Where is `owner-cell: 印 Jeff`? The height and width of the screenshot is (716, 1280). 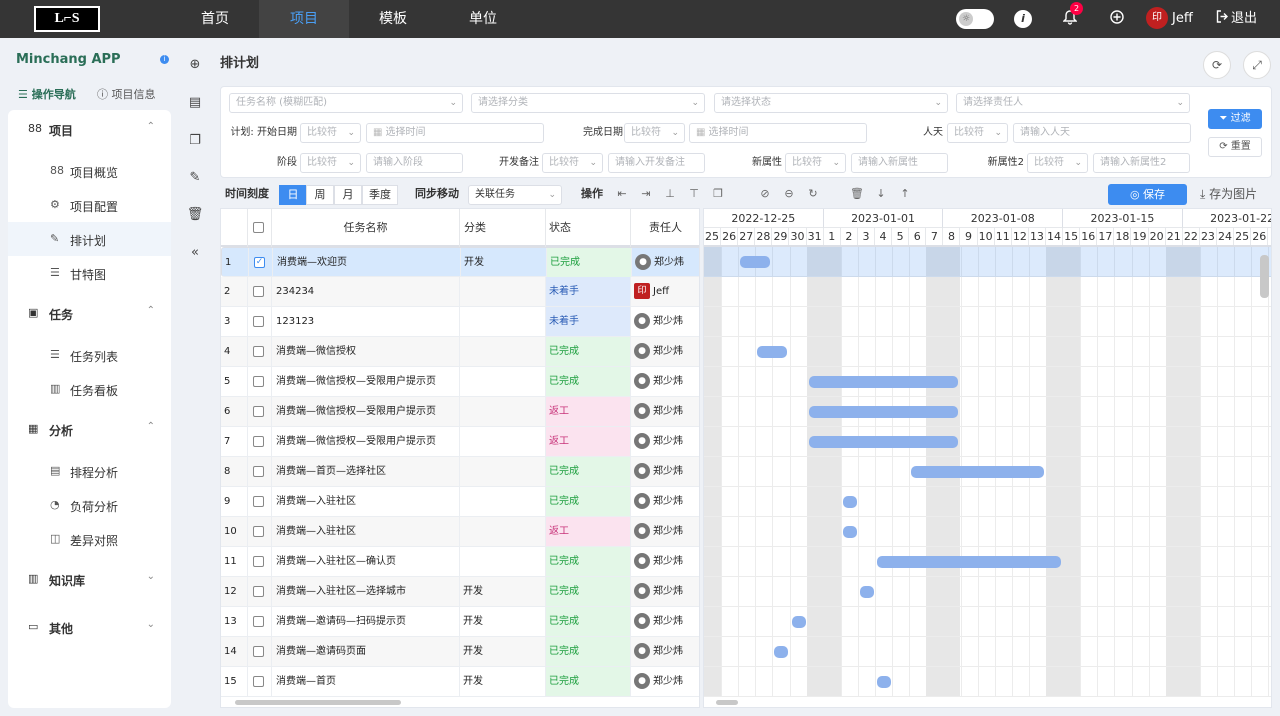
owner-cell: 印 Jeff is located at coordinates (665, 291).